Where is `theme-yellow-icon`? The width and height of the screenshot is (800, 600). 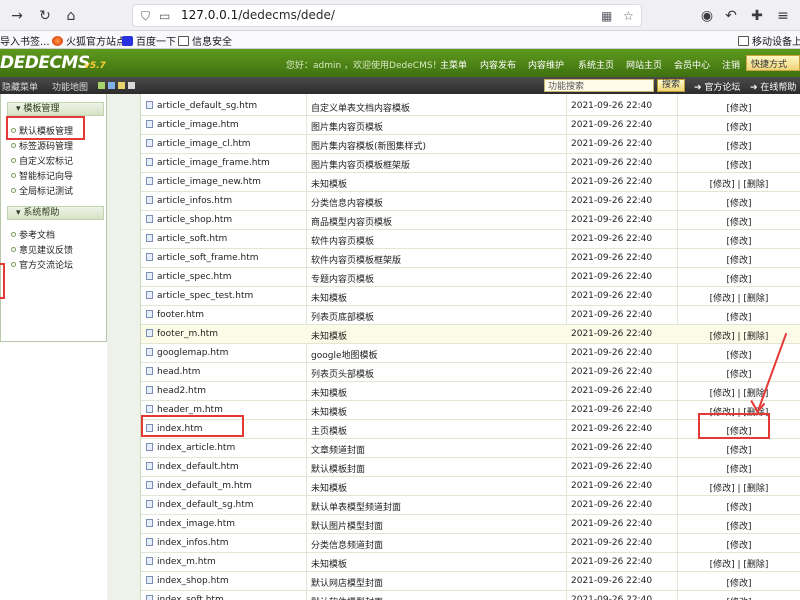 theme-yellow-icon is located at coordinates (121, 85).